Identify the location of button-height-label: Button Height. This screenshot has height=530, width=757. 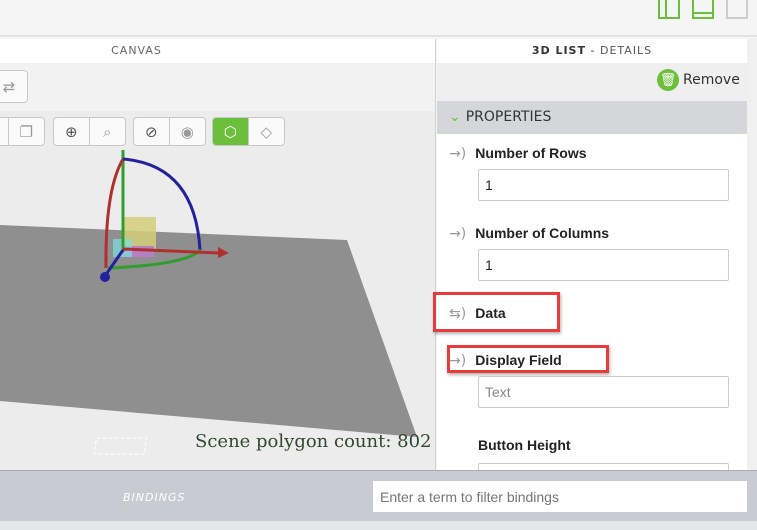
(524, 445).